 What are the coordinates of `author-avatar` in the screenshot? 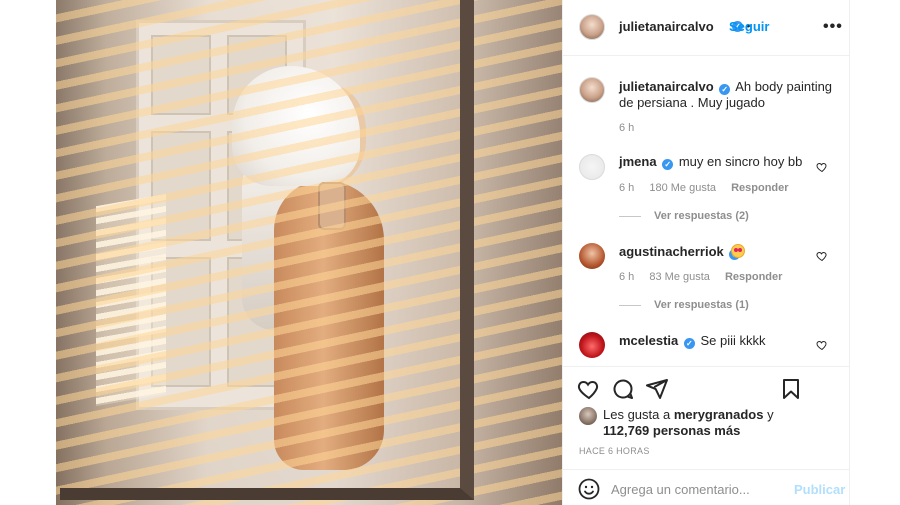 It's located at (592, 27).